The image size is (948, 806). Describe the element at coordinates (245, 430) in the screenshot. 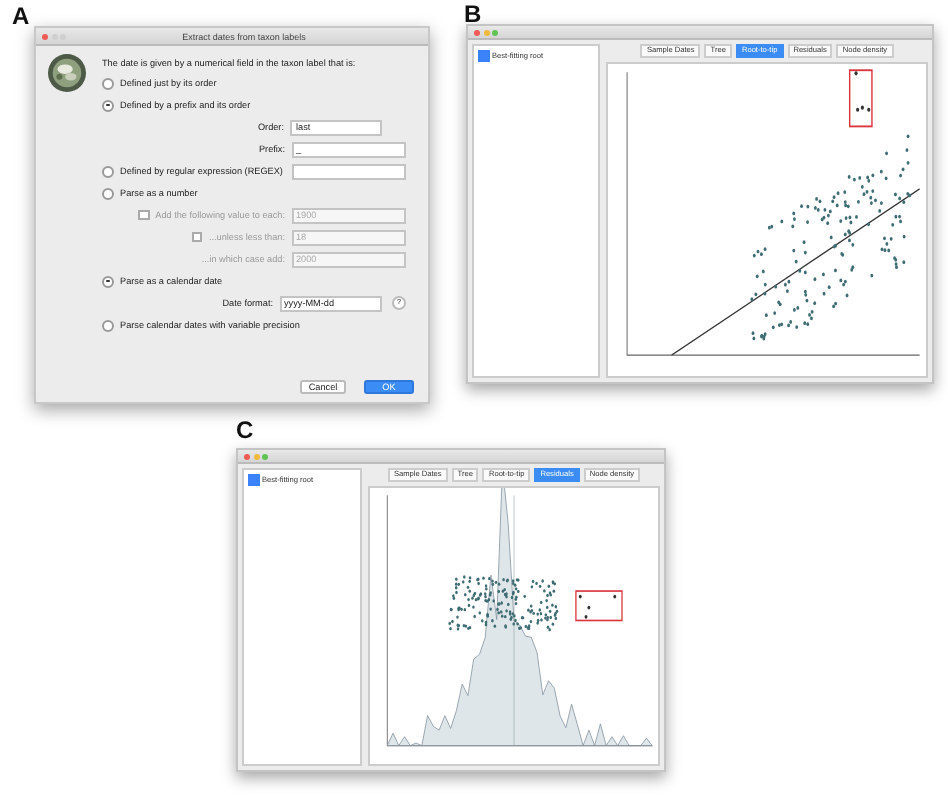

I see `panel-label: C` at that location.